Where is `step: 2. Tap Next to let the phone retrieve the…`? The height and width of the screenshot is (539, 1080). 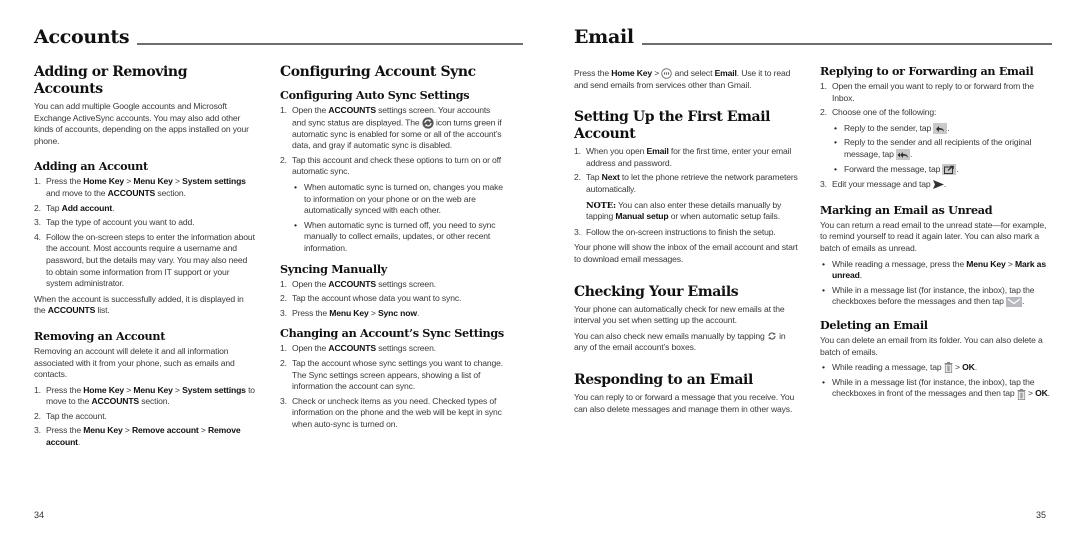
step: 2. Tap Next to let the phone retrieve the… is located at coordinates (687, 197).